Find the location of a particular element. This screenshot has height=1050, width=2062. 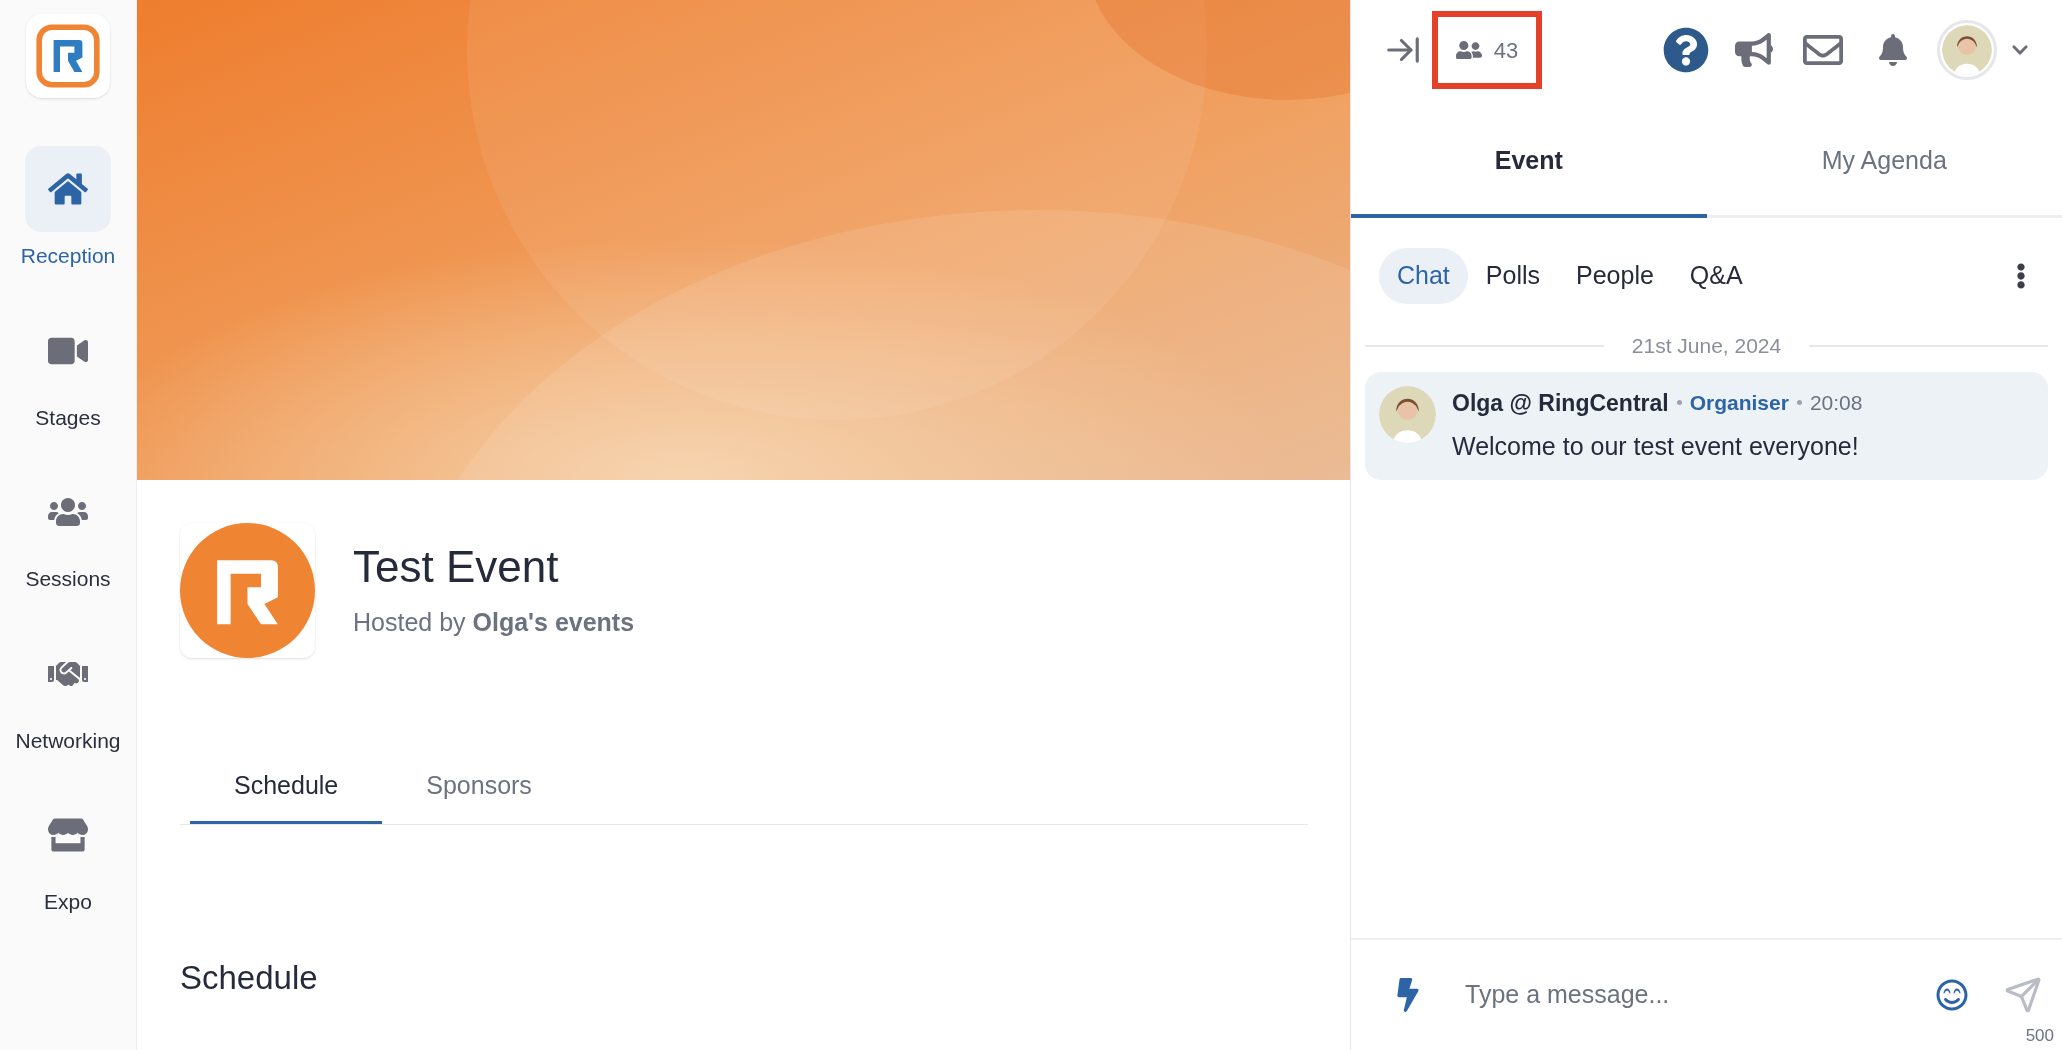

megaphone-icon is located at coordinates (1754, 50).